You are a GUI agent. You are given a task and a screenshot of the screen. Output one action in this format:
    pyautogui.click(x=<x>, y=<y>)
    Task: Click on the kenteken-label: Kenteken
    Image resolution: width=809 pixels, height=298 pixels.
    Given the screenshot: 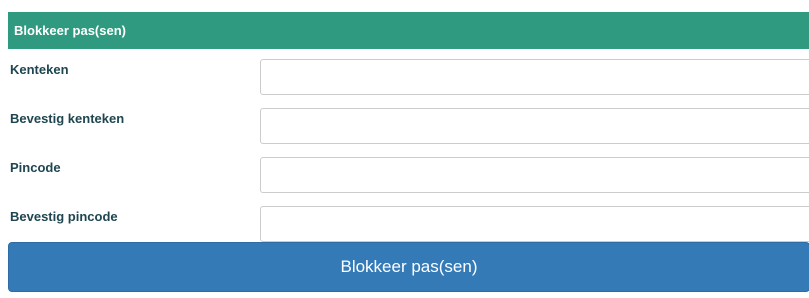 What is the action you would take?
    pyautogui.click(x=39, y=69)
    